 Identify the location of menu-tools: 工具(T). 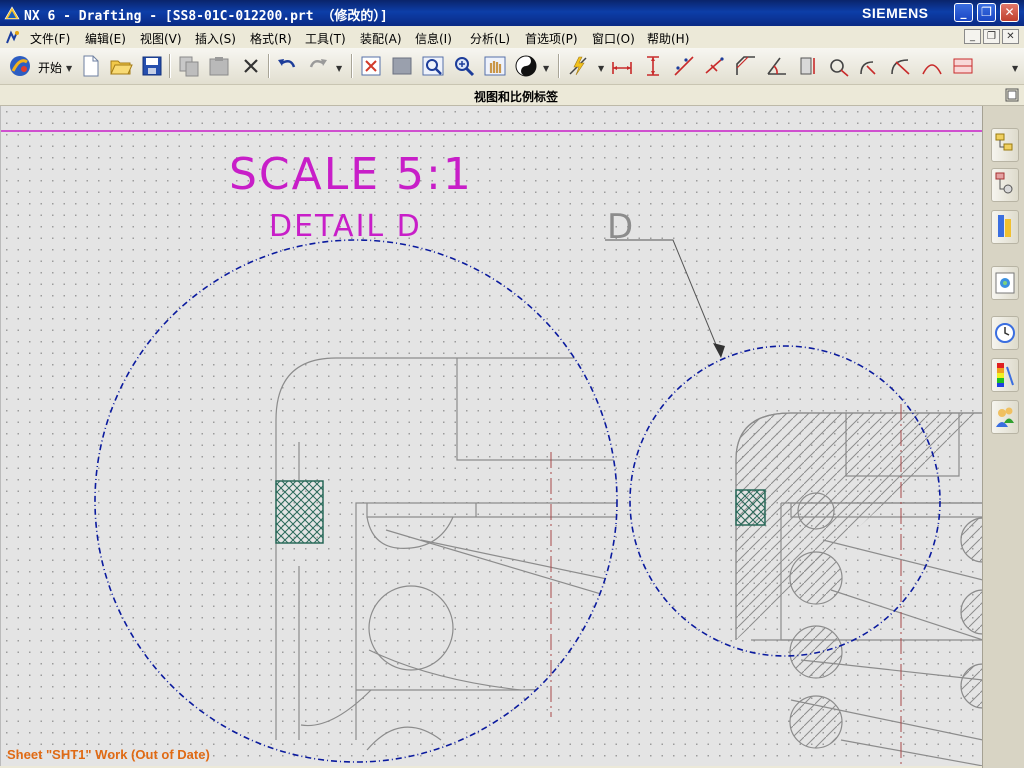
(325, 38).